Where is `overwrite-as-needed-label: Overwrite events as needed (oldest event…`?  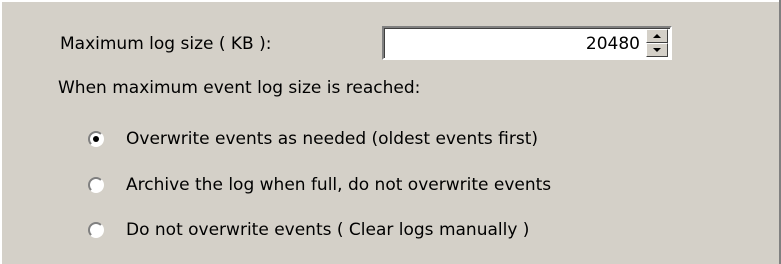 overwrite-as-needed-label: Overwrite events as needed (oldest event… is located at coordinates (332, 139).